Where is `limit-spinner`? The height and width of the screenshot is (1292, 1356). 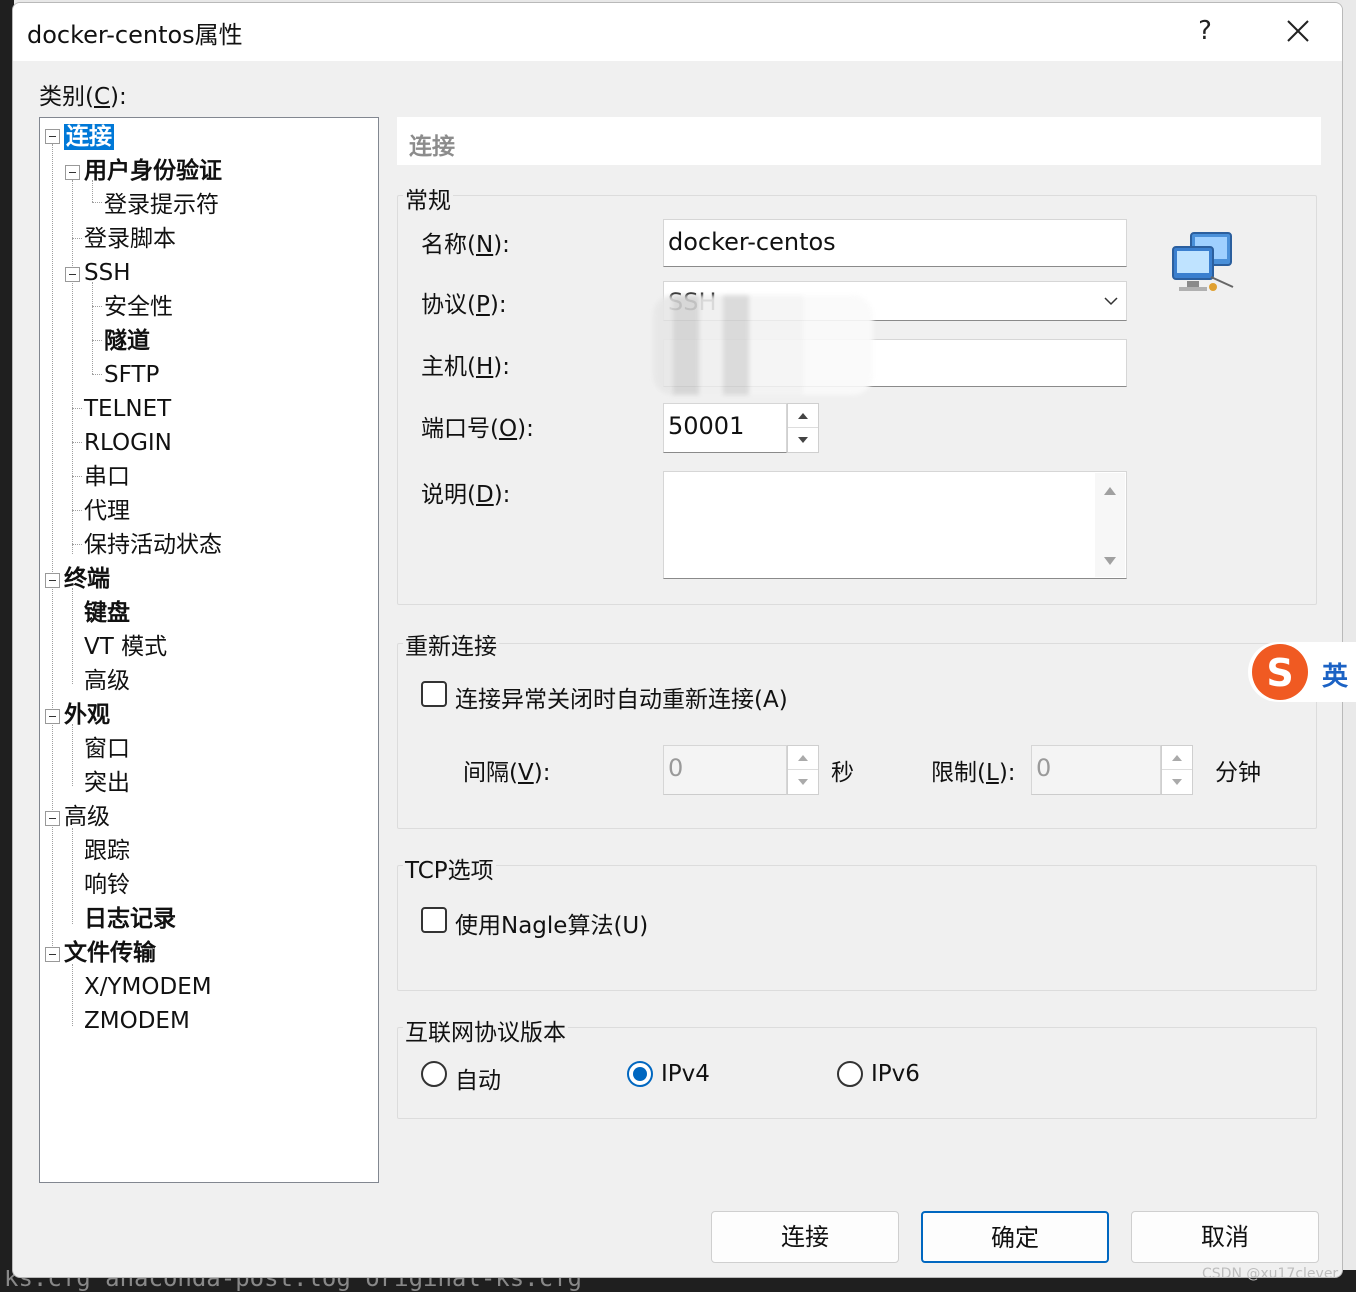 limit-spinner is located at coordinates (1177, 770).